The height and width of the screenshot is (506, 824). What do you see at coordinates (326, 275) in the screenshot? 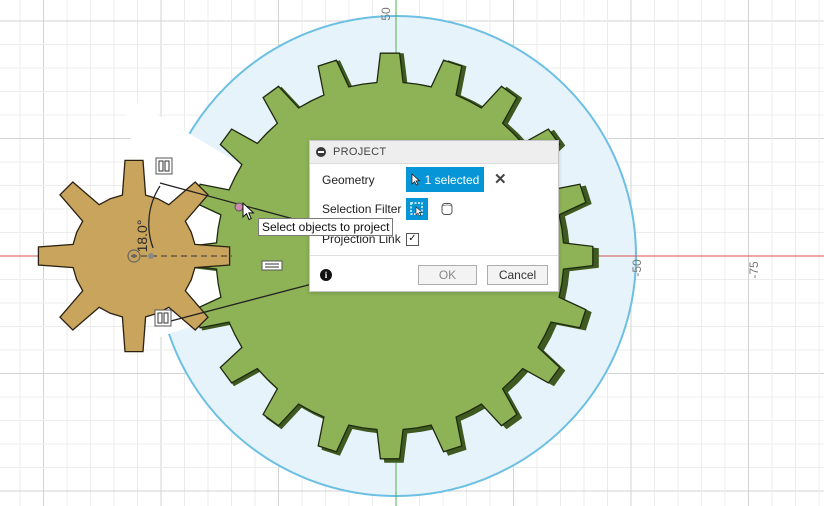
I see `info-icon: i` at bounding box center [326, 275].